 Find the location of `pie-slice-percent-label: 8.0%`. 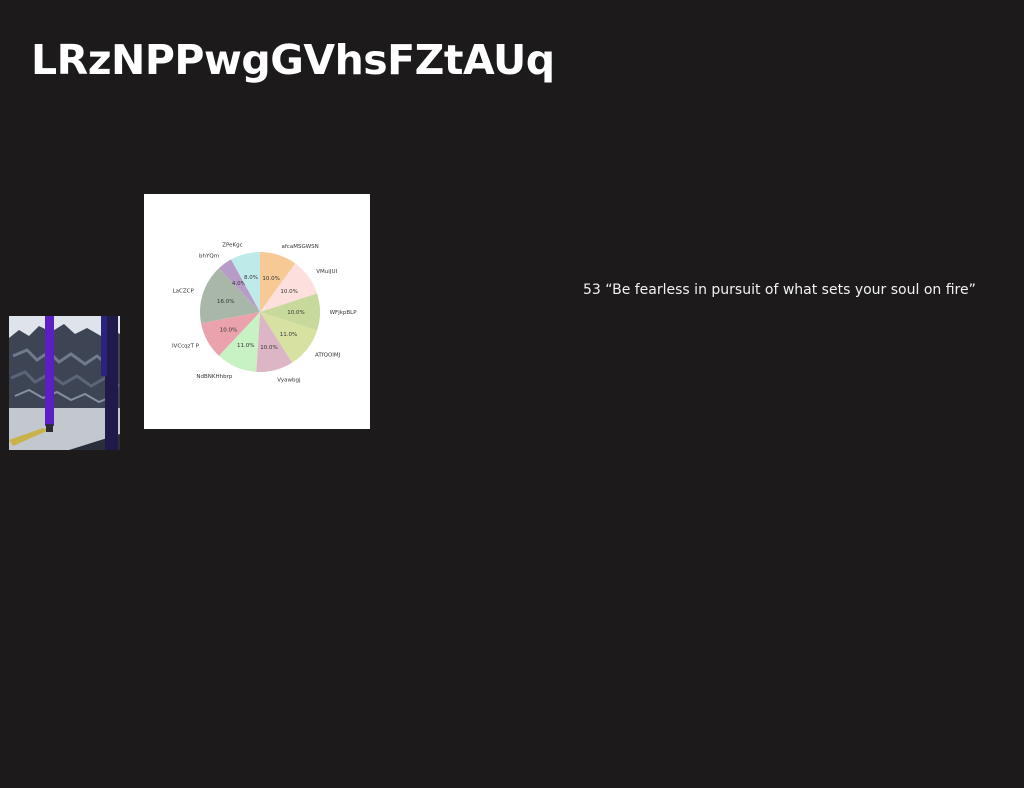

pie-slice-percent-label: 8.0% is located at coordinates (251, 278).